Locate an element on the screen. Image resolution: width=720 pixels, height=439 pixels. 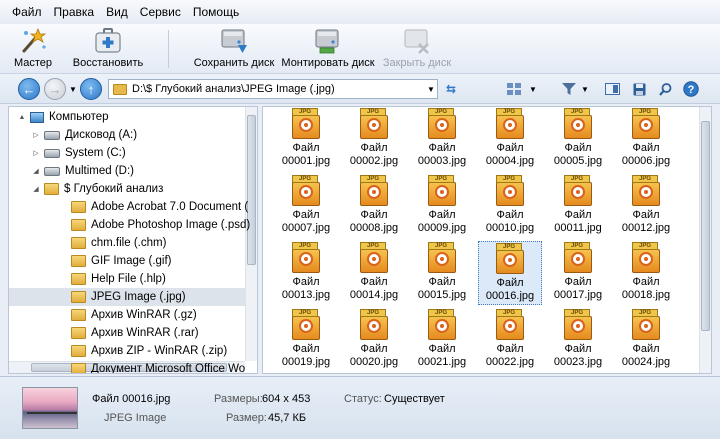
grid-vertical-scrollbar is located at coordinates (705, 240).